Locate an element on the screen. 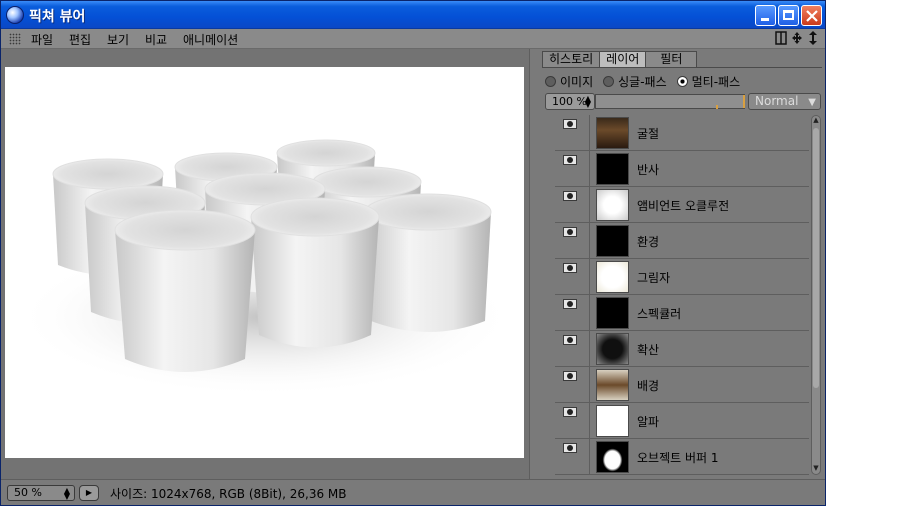 This screenshot has height=506, width=900. layer-row: 확산 is located at coordinates (682, 349).